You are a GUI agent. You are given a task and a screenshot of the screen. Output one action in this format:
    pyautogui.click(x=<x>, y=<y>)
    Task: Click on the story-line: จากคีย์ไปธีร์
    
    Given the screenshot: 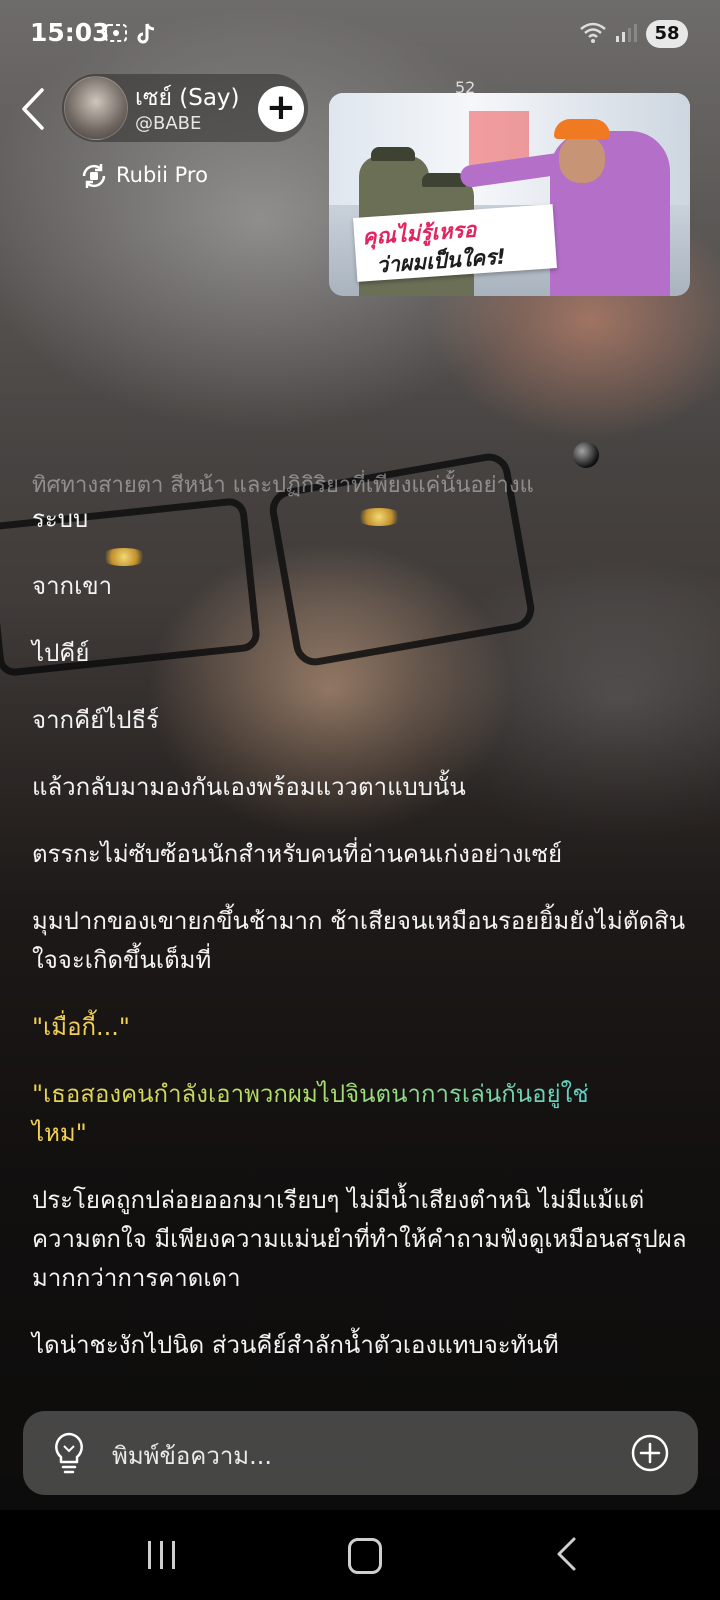 What is the action you would take?
    pyautogui.click(x=96, y=720)
    